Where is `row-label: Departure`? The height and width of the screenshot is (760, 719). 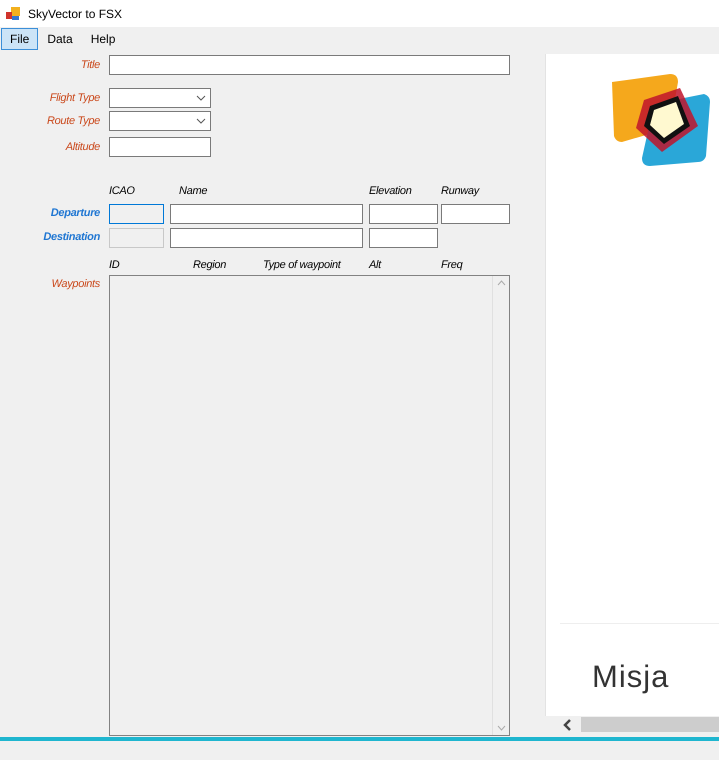 row-label: Departure is located at coordinates (75, 214).